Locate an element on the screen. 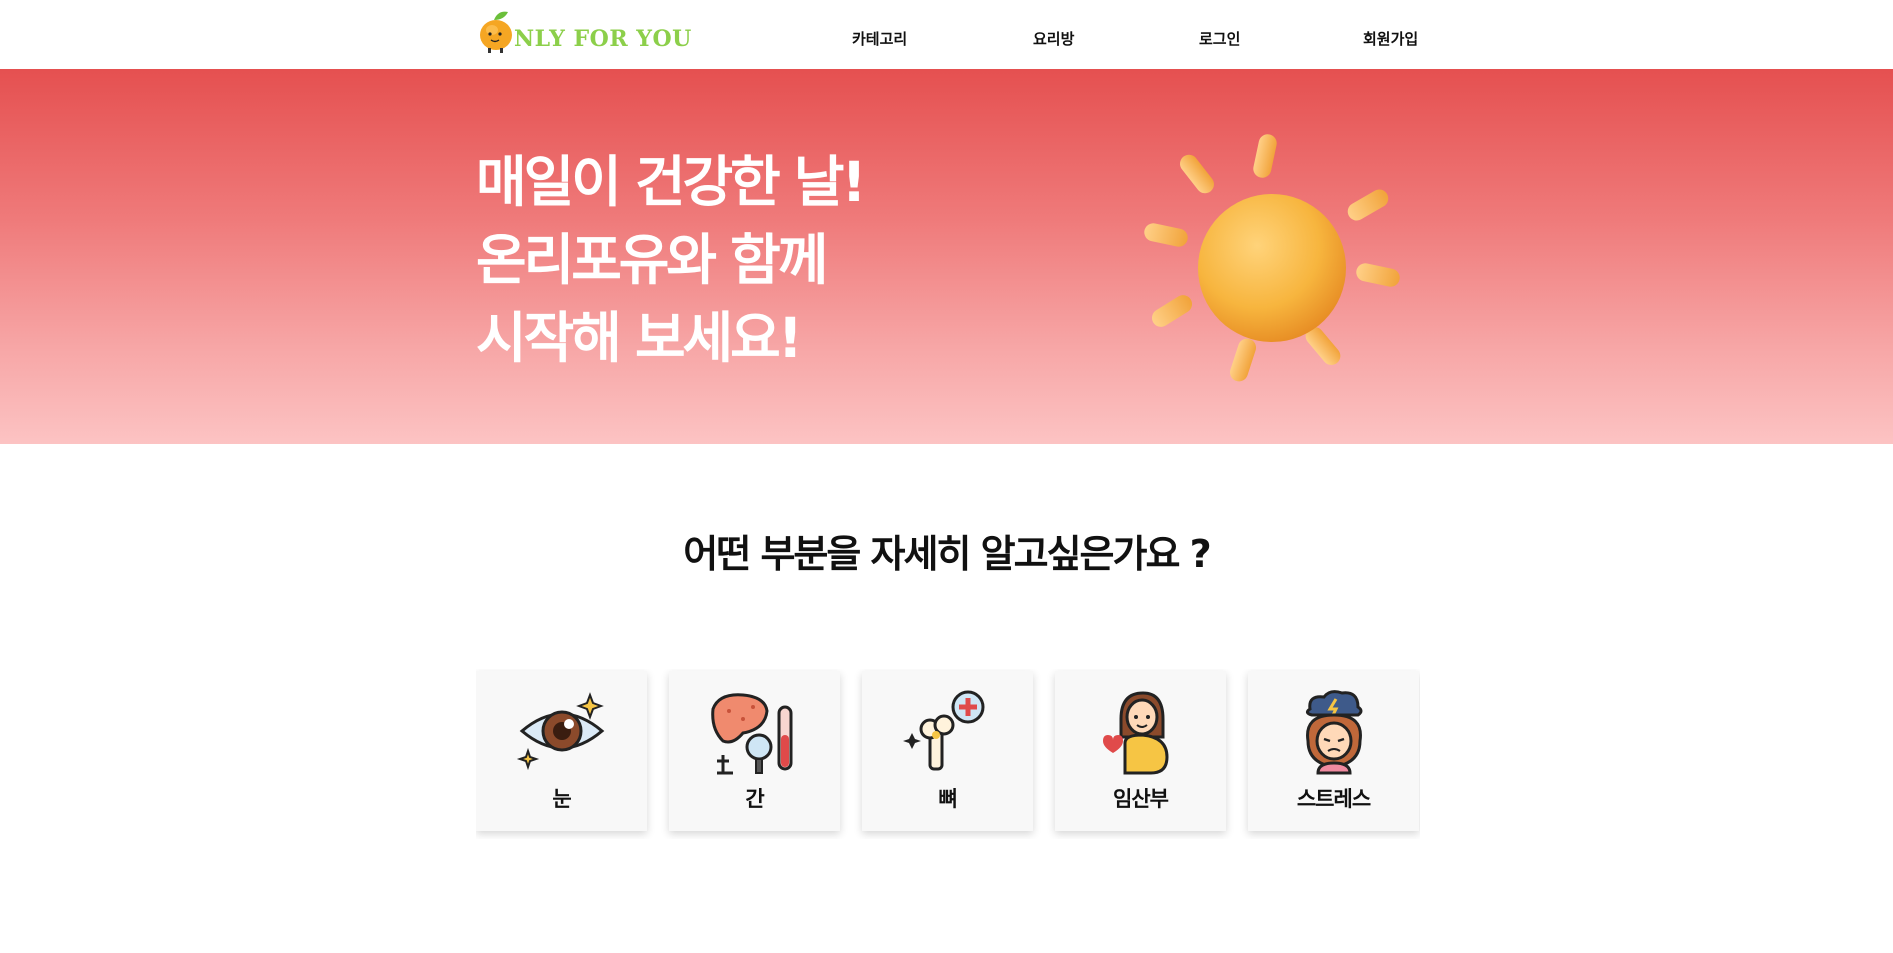 The image size is (1893, 953). category-card-pregnant: 임산부 is located at coordinates (1140, 751).